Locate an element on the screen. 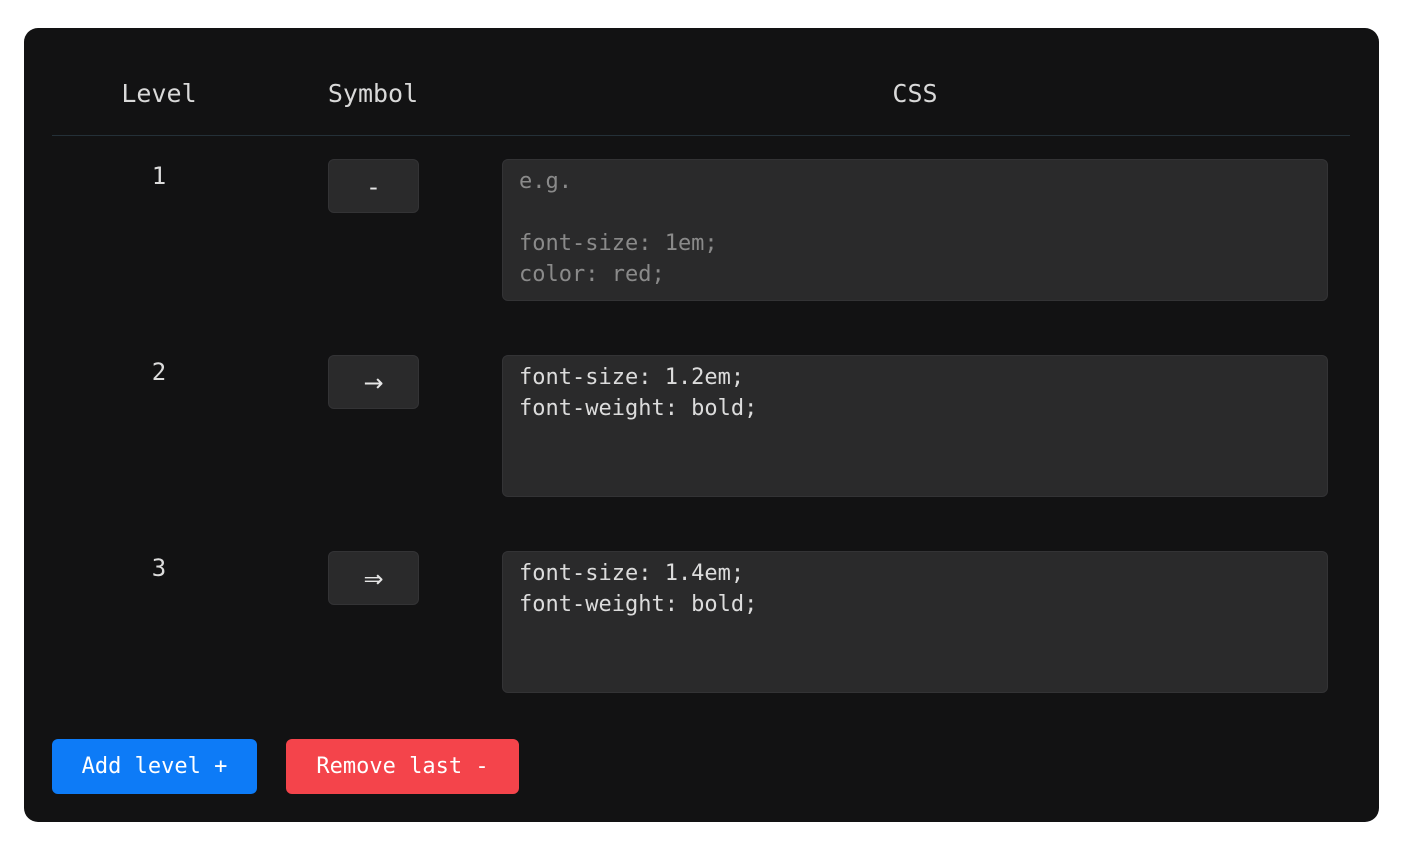  level-number: 1 is located at coordinates (159, 176).